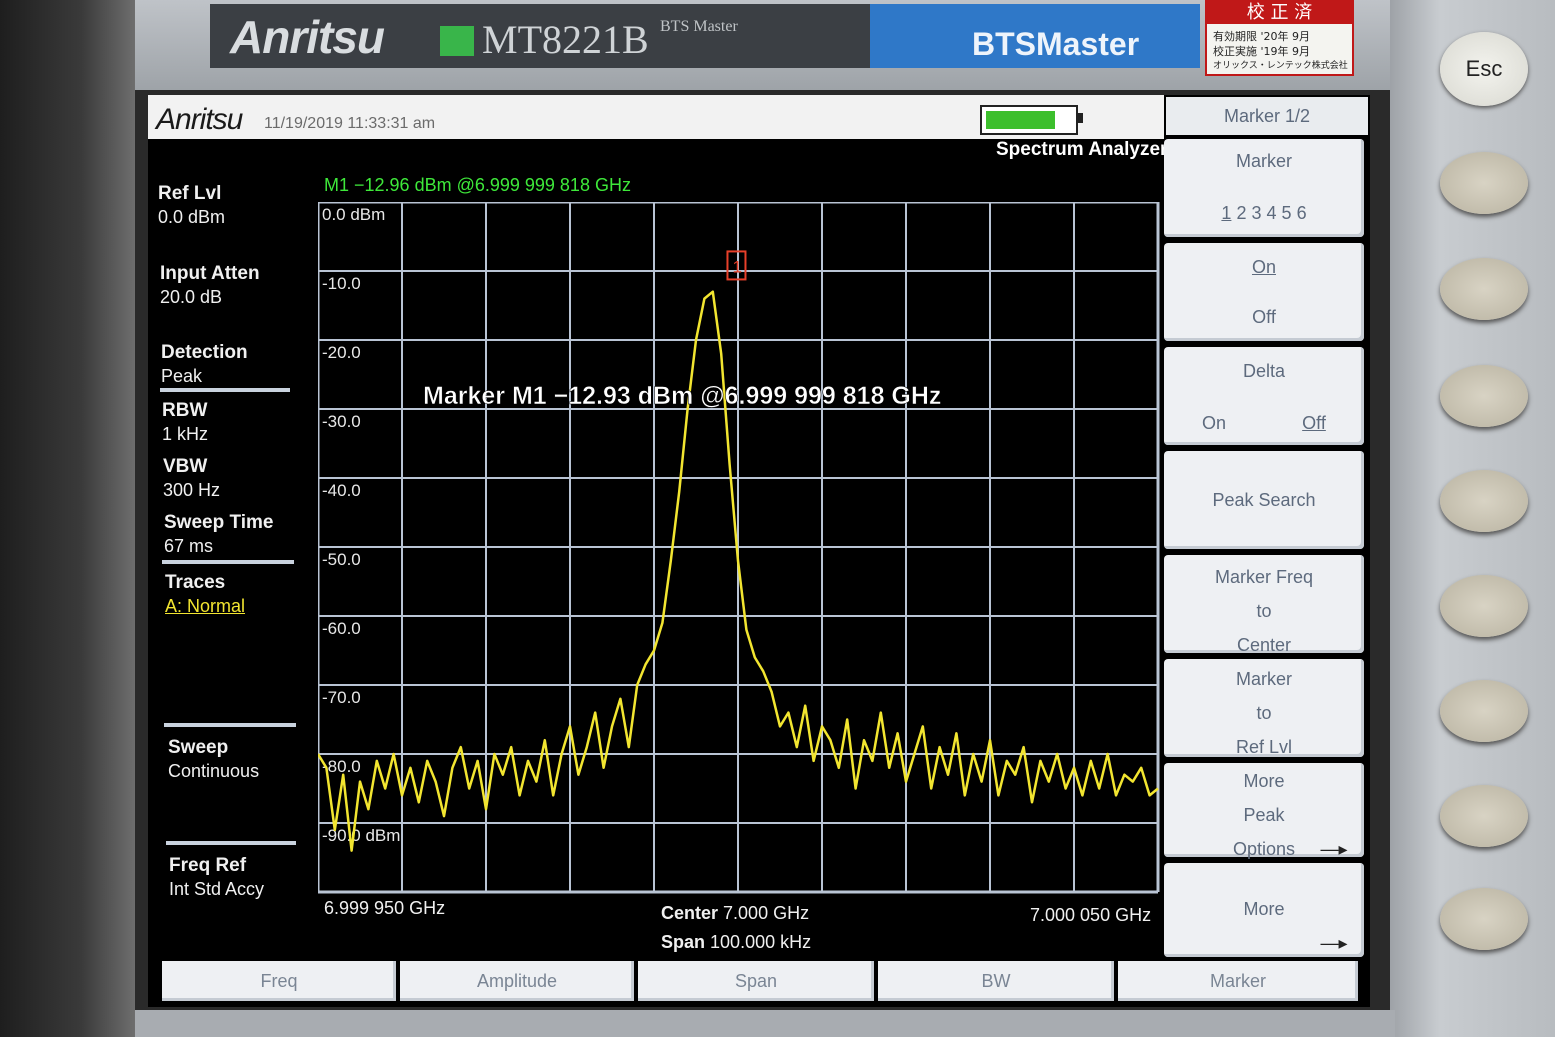 This screenshot has width=1555, height=1037. What do you see at coordinates (185, 410) in the screenshot?
I see `rbw-label: RBW` at bounding box center [185, 410].